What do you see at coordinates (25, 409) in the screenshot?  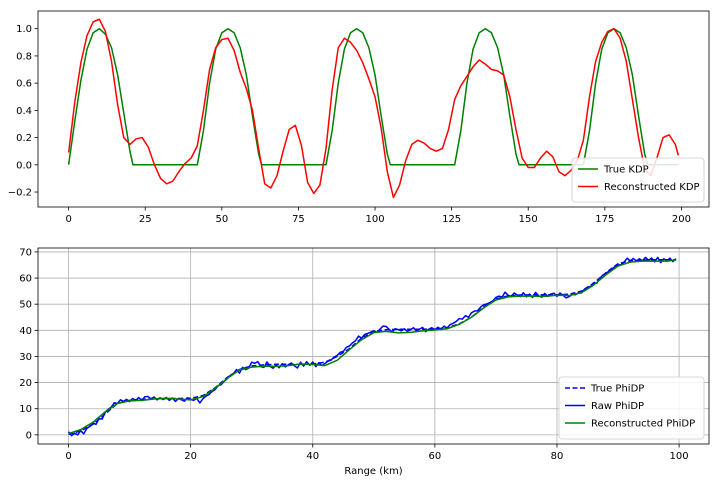 I see `y-tick-label: 10` at bounding box center [25, 409].